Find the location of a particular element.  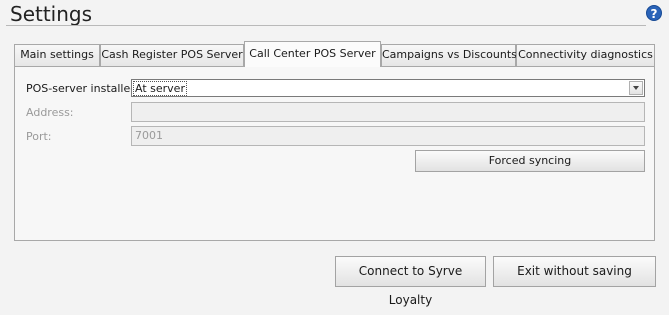

pos-server-label: POS-server installed: is located at coordinates (83, 88).